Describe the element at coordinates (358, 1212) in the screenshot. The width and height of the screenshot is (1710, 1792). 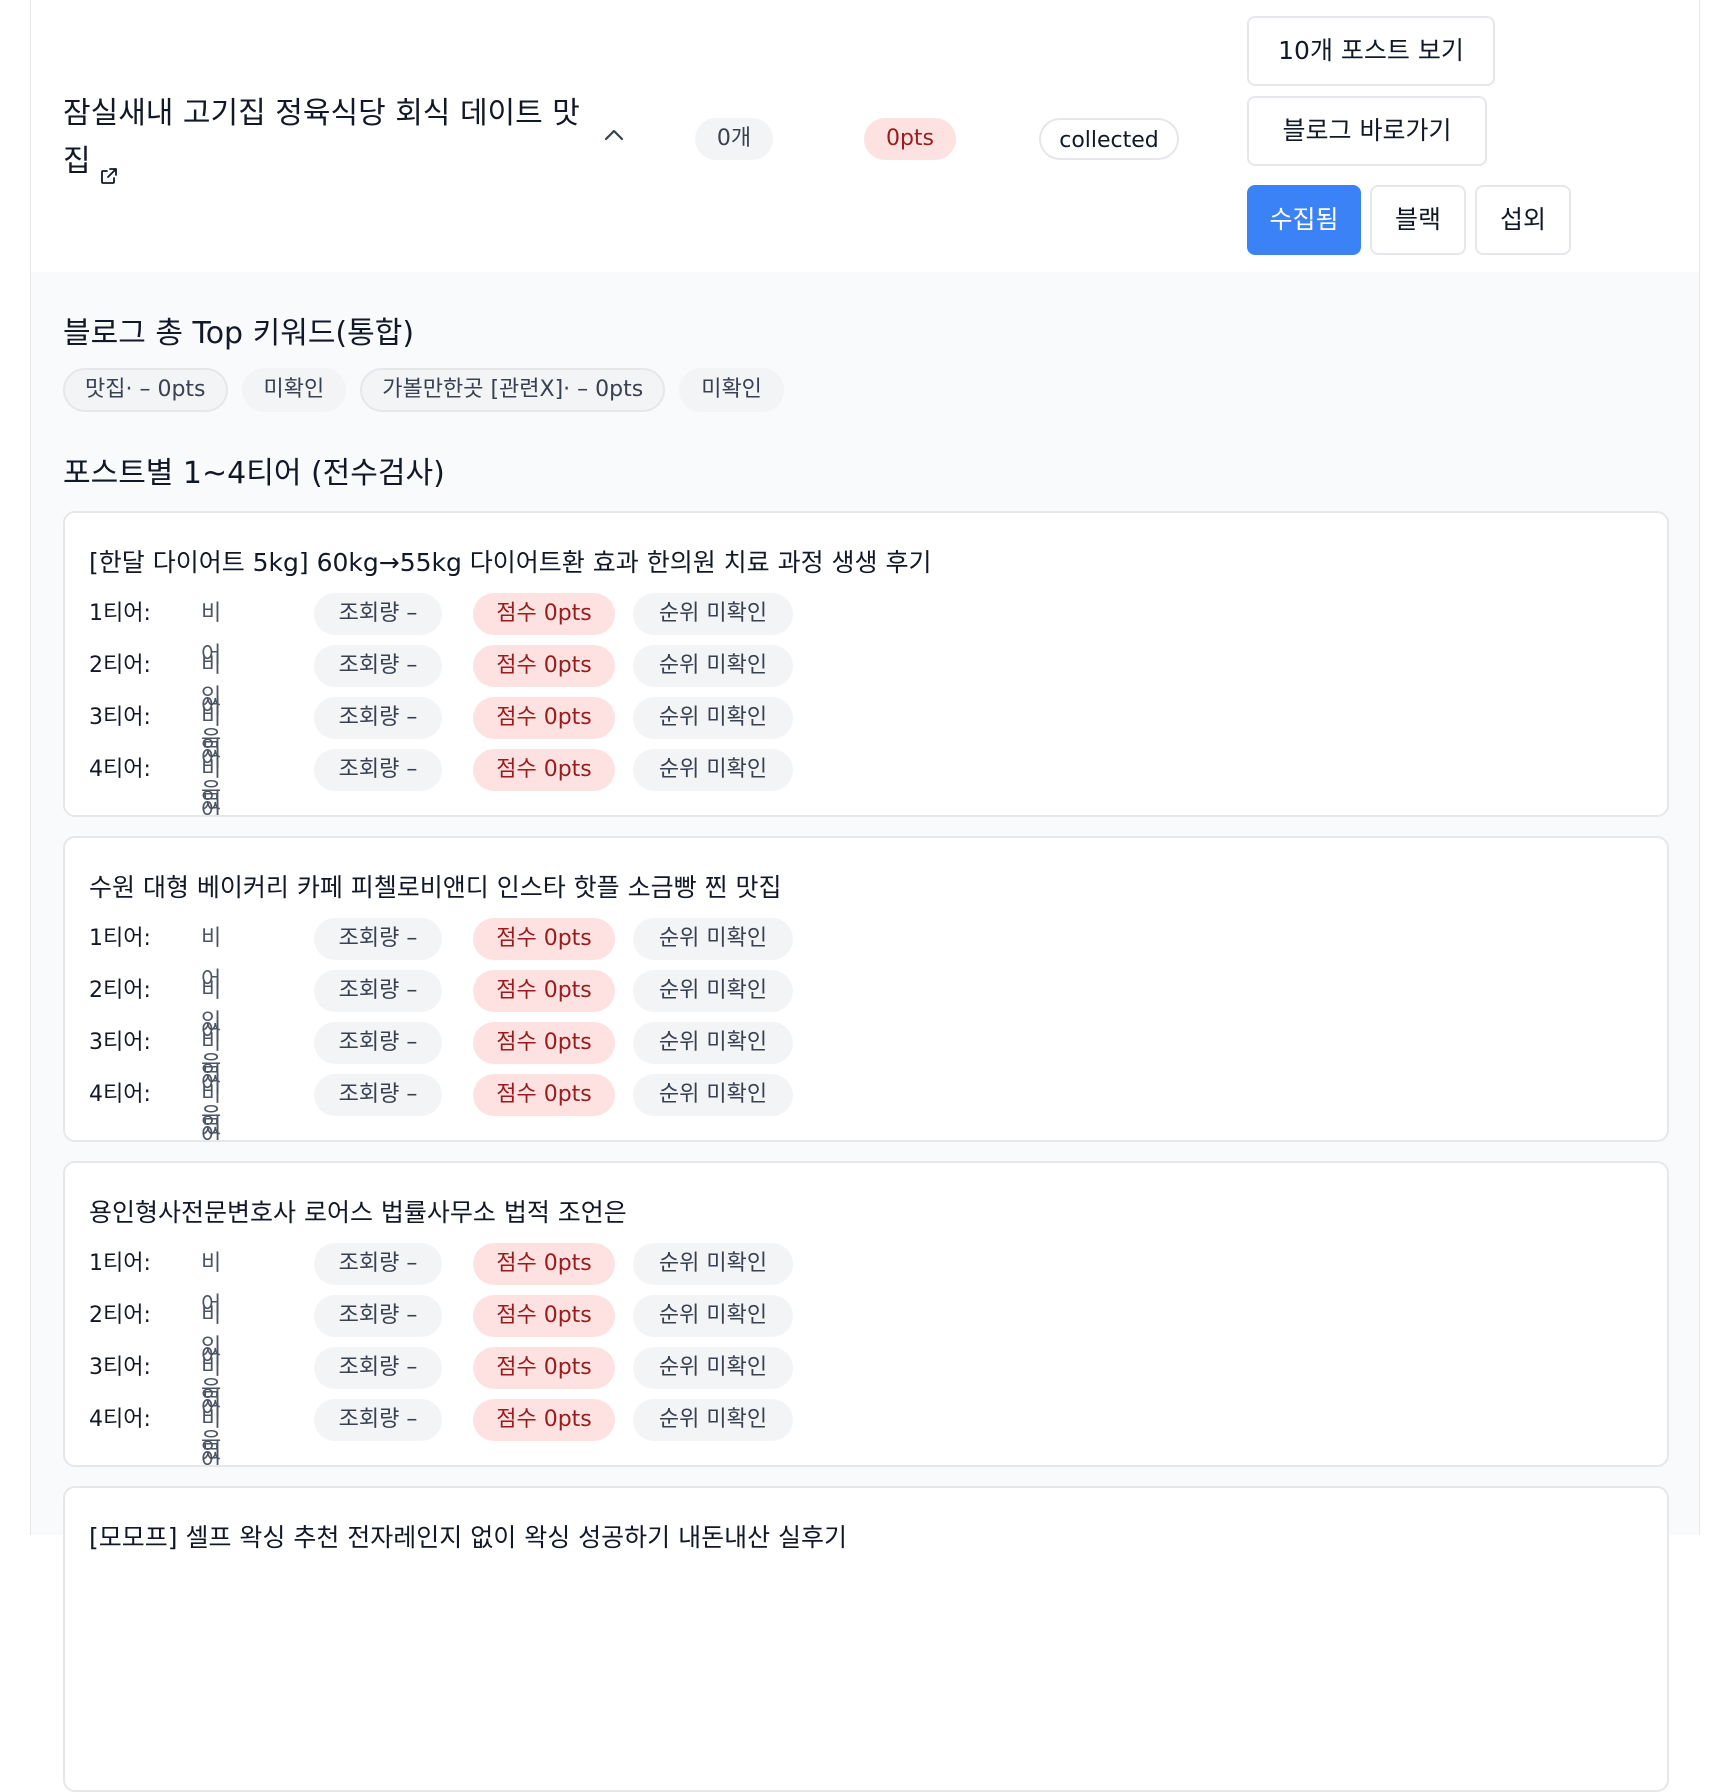
I see `post-title: 용인형사전문변호사 로어스 법률사무소 법적 조언은` at that location.